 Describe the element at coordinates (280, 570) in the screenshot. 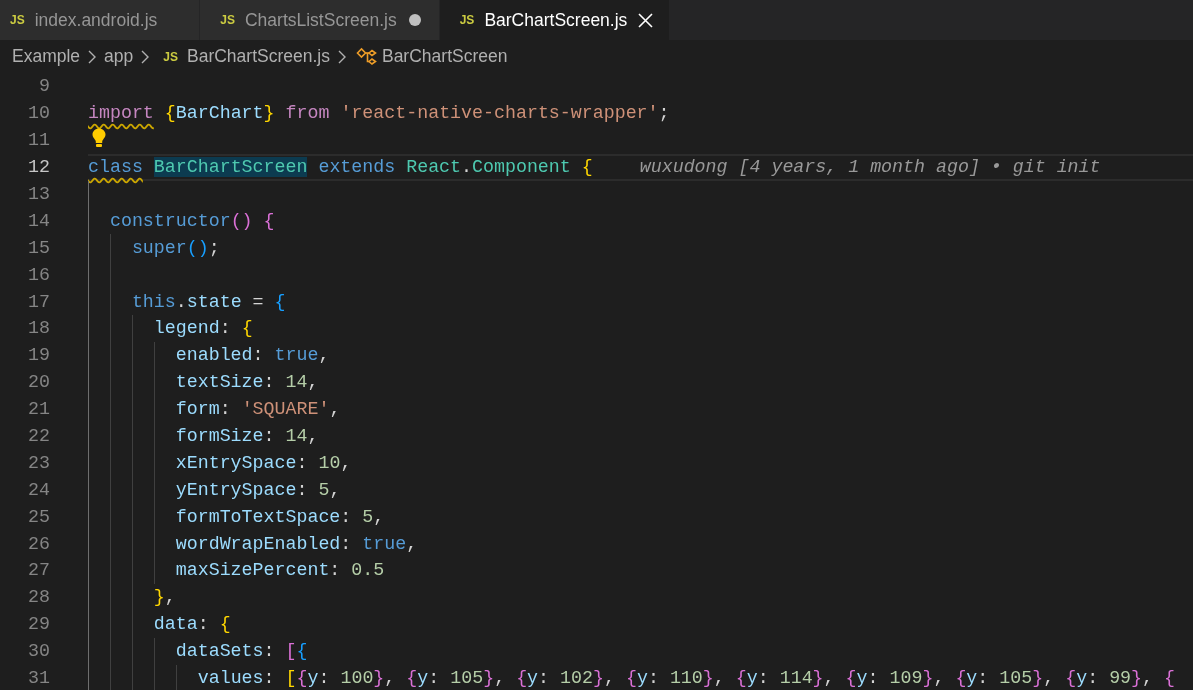

I see `code-line: maxSizePercent: 0.5` at that location.